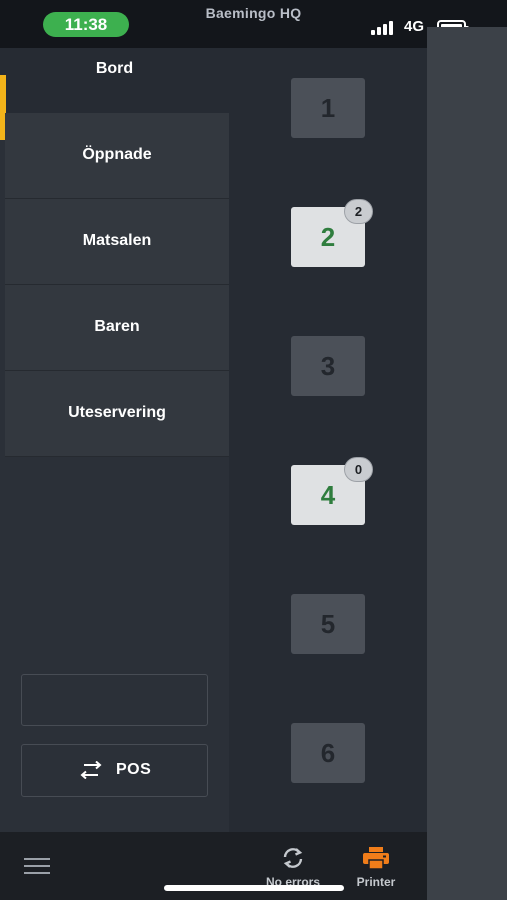 The height and width of the screenshot is (900, 507). What do you see at coordinates (114, 68) in the screenshot?
I see `sidebar-header-label: Bord` at bounding box center [114, 68].